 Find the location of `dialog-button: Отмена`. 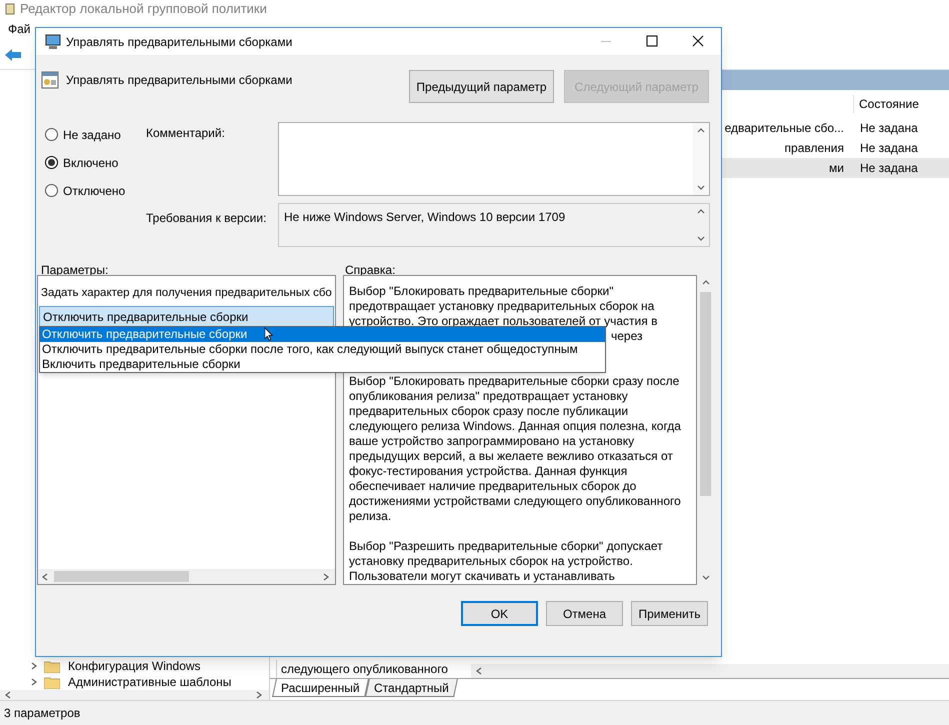

dialog-button: Отмена is located at coordinates (584, 613).